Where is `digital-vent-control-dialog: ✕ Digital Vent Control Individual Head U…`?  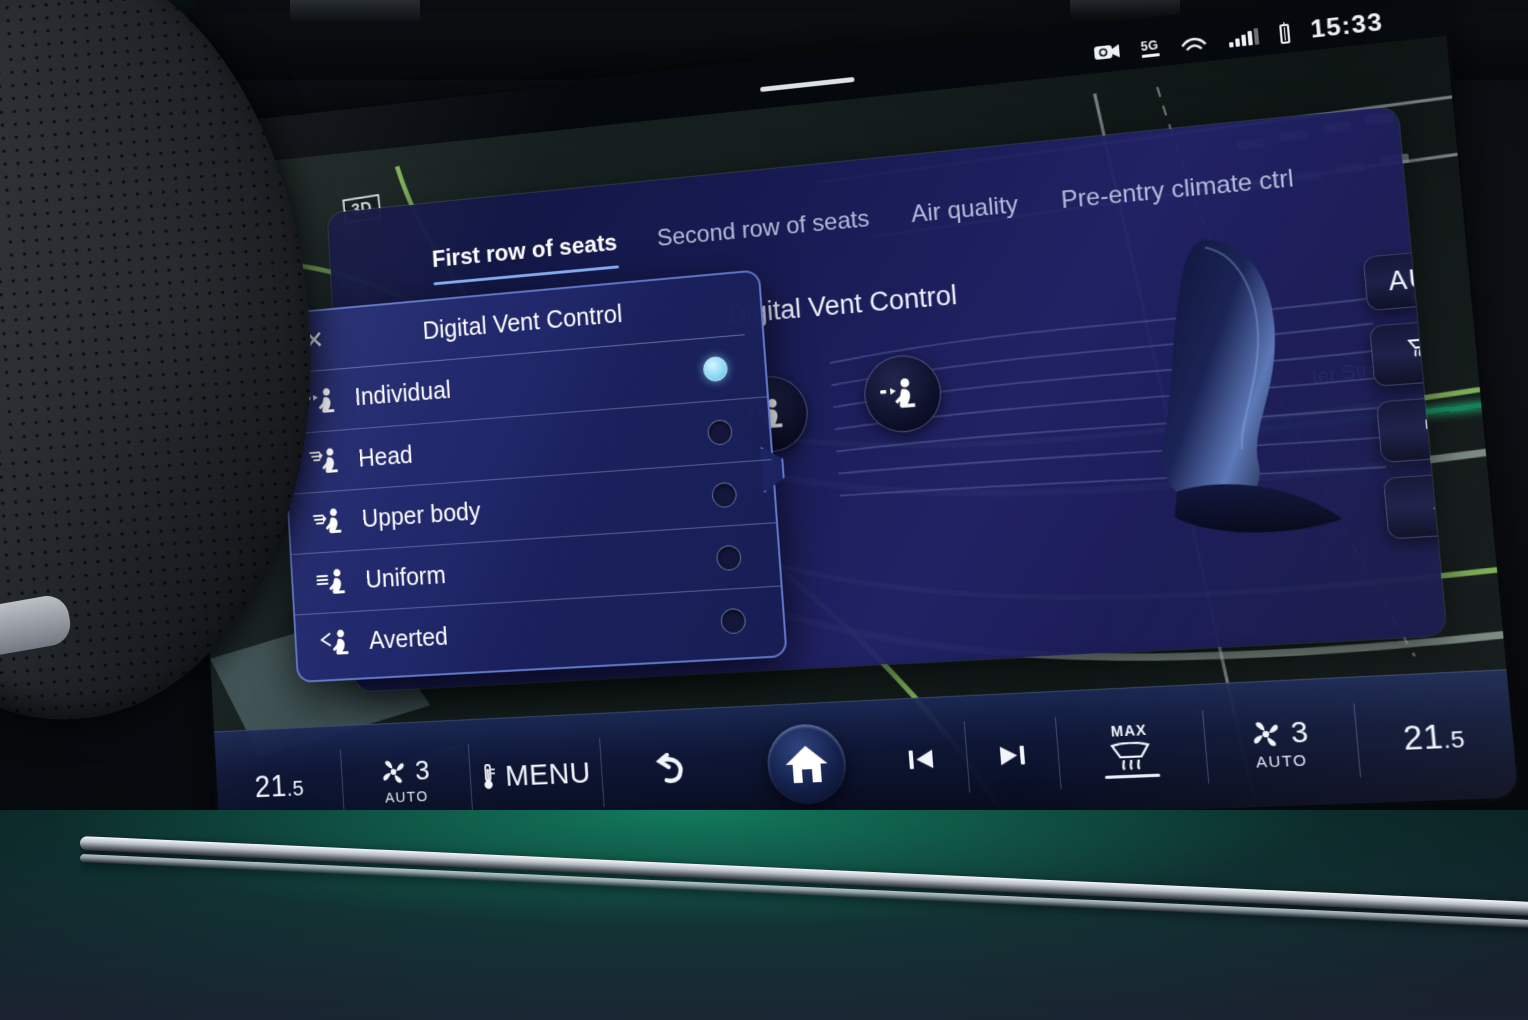 digital-vent-control-dialog: ✕ Digital Vent Control Individual Head U… is located at coordinates (532, 476).